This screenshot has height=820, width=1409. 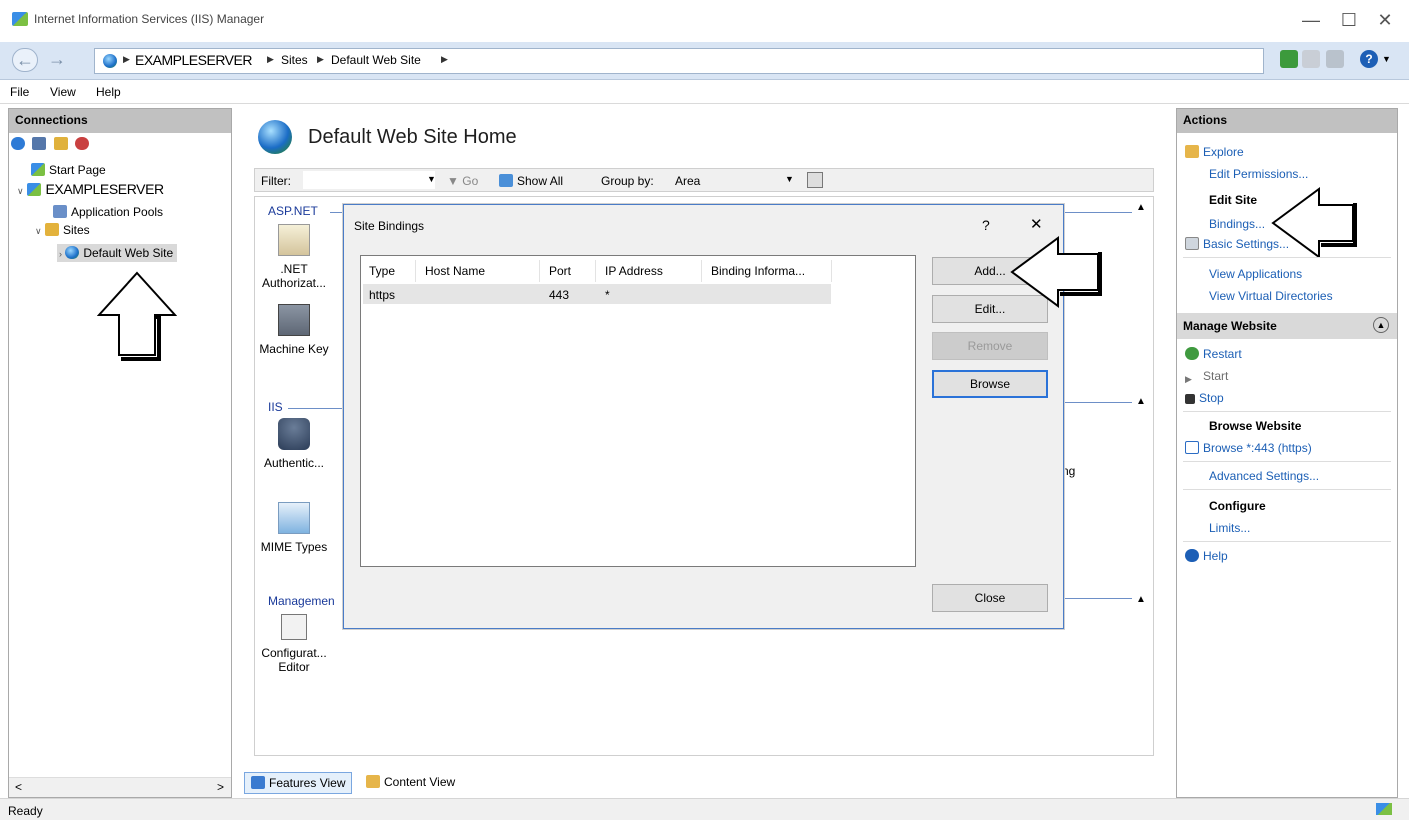 What do you see at coordinates (294, 528) in the screenshot?
I see `feature-mime-types: MIME Types` at bounding box center [294, 528].